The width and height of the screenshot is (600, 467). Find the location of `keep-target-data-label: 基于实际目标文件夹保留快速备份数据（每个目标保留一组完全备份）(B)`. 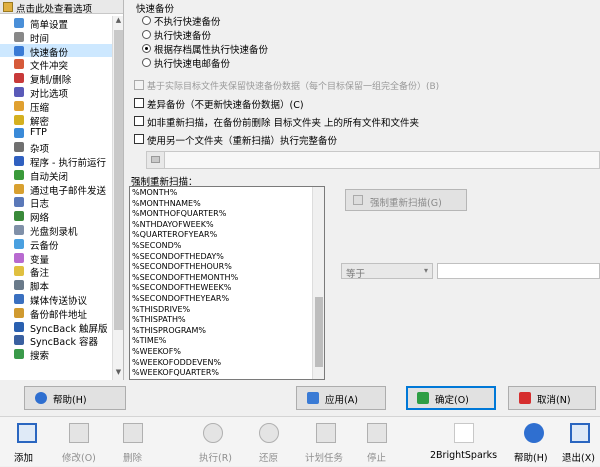

keep-target-data-label: 基于实际目标文件夹保留快速备份数据（每个目标保留一组完全备份）(B) is located at coordinates (293, 87).